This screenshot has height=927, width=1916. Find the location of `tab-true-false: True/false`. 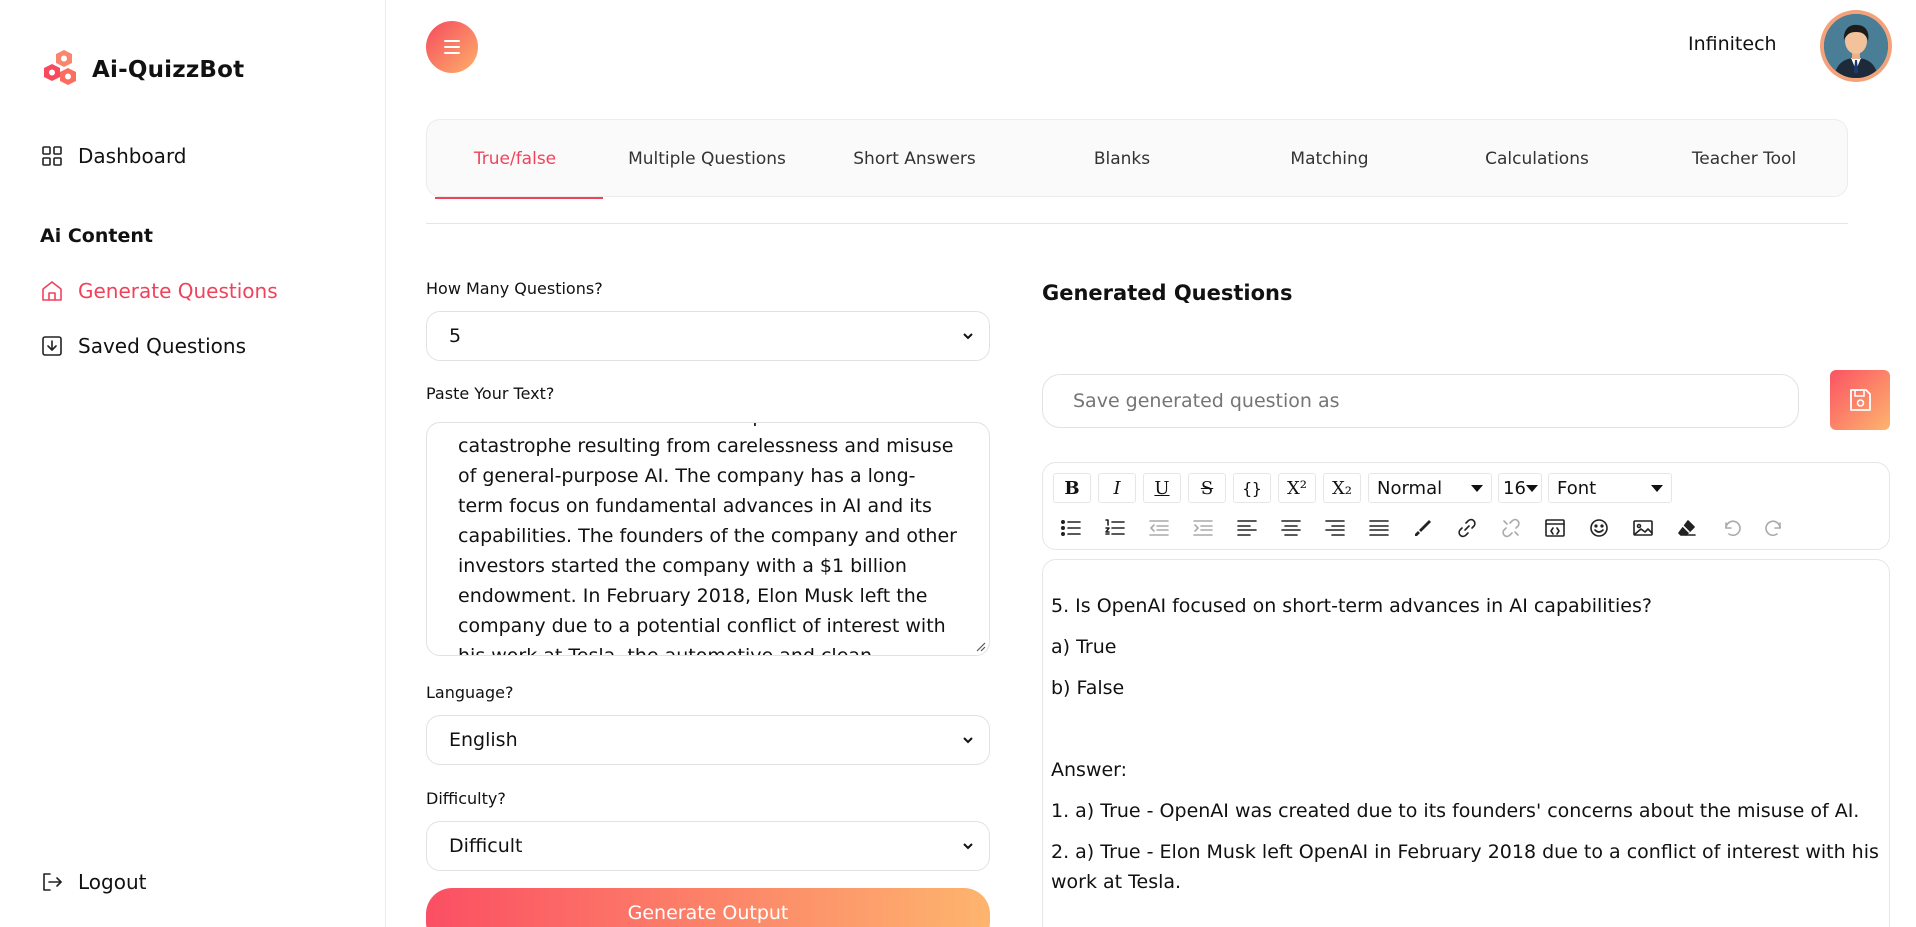

tab-true-false: True/false is located at coordinates (515, 159).